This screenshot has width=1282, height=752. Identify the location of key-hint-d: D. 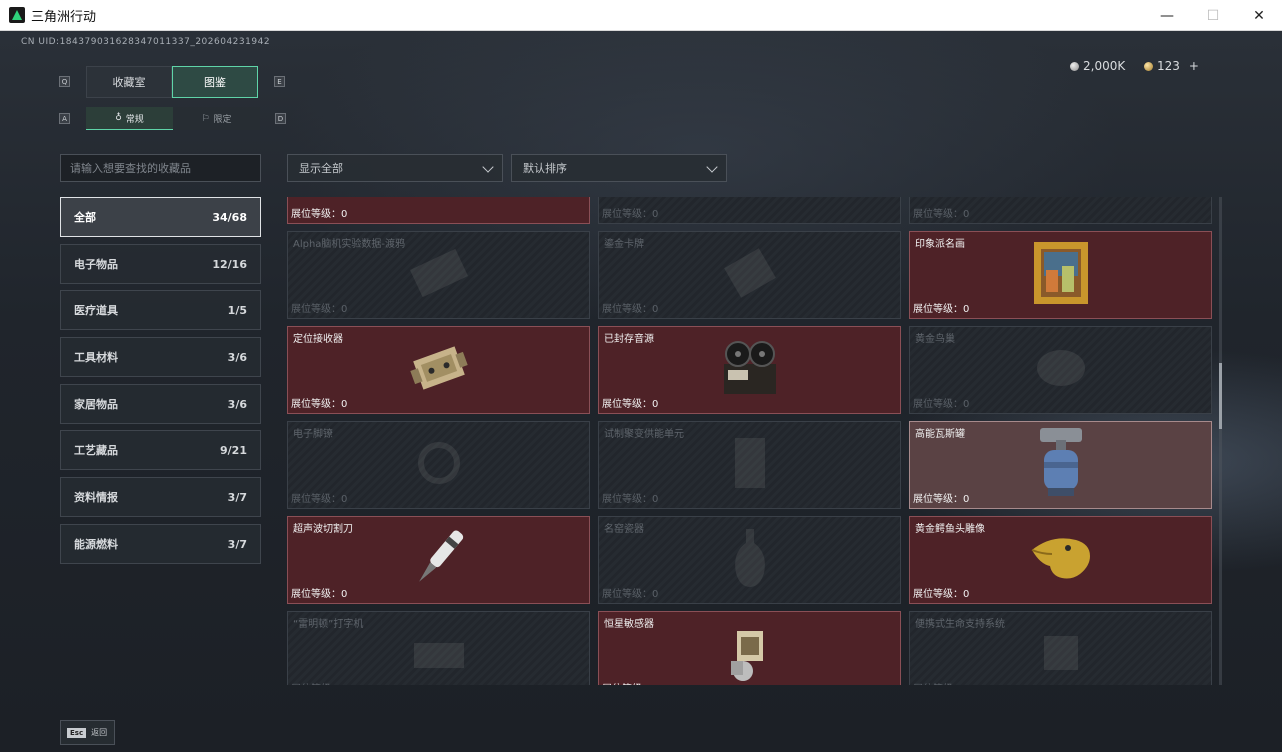
(280, 118).